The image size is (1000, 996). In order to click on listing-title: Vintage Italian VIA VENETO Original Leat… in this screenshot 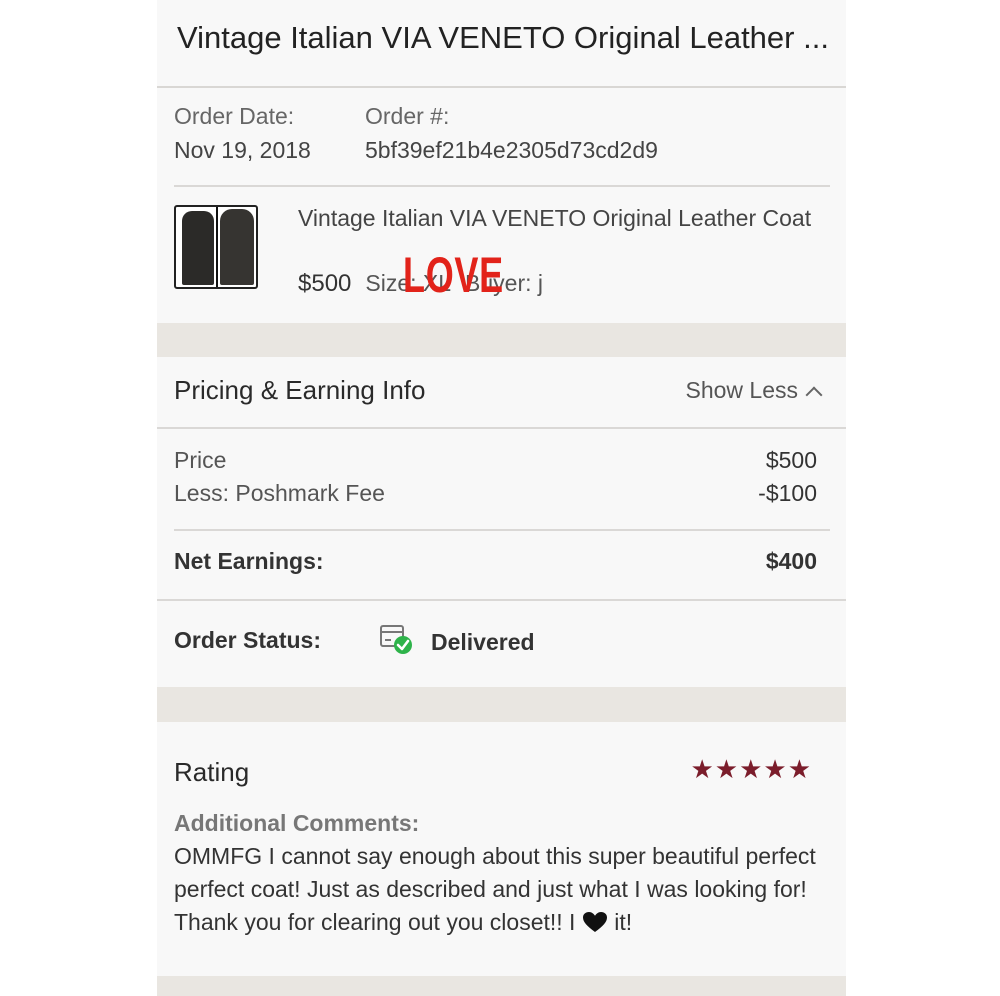, I will do `click(503, 37)`.